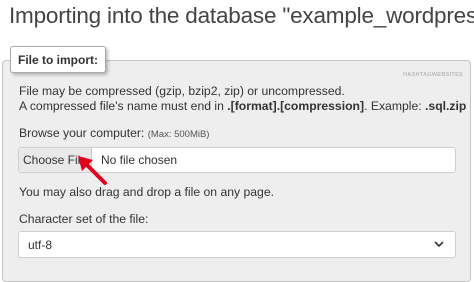 The image size is (474, 282). I want to click on charset-select, so click(237, 244).